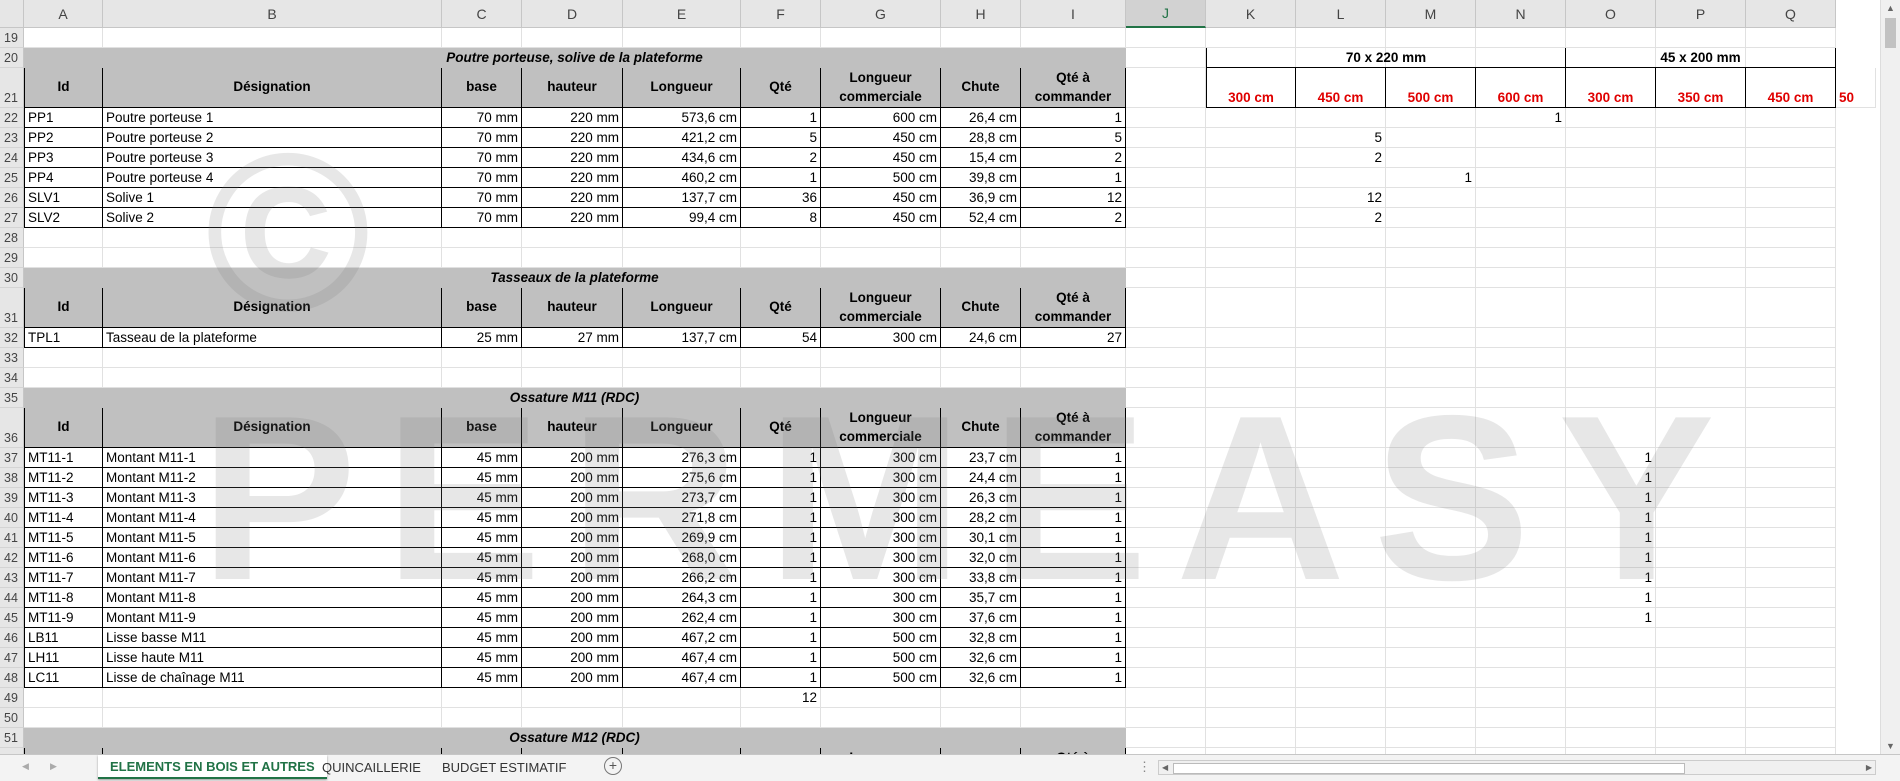 The image size is (1900, 781). I want to click on row-header: 49, so click(12, 698).